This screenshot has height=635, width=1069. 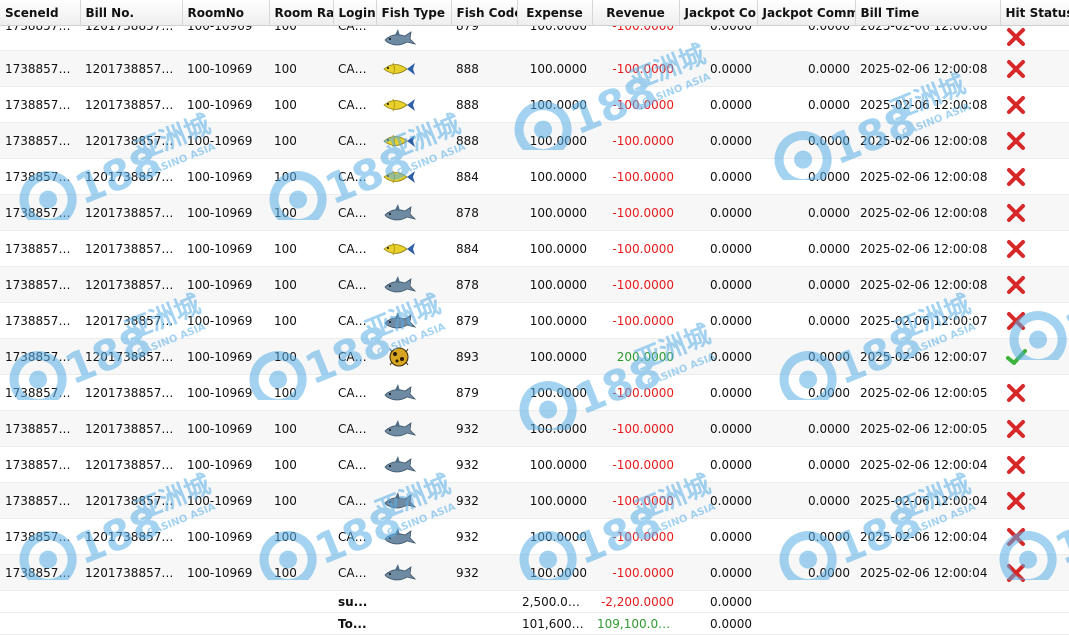 What do you see at coordinates (1034, 13) in the screenshot?
I see `col-hit-status: Hit Status` at bounding box center [1034, 13].